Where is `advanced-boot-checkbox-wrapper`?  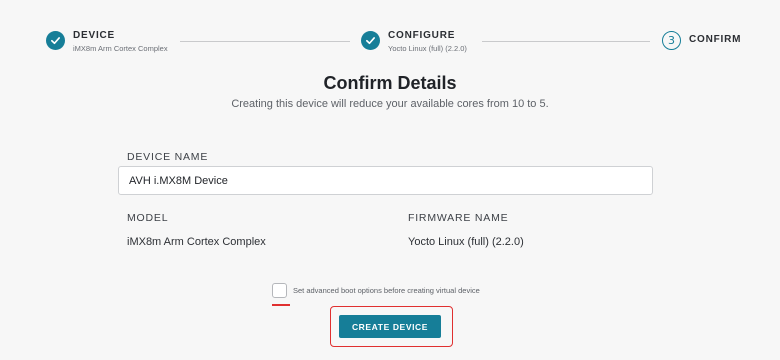 advanced-boot-checkbox-wrapper is located at coordinates (281, 294).